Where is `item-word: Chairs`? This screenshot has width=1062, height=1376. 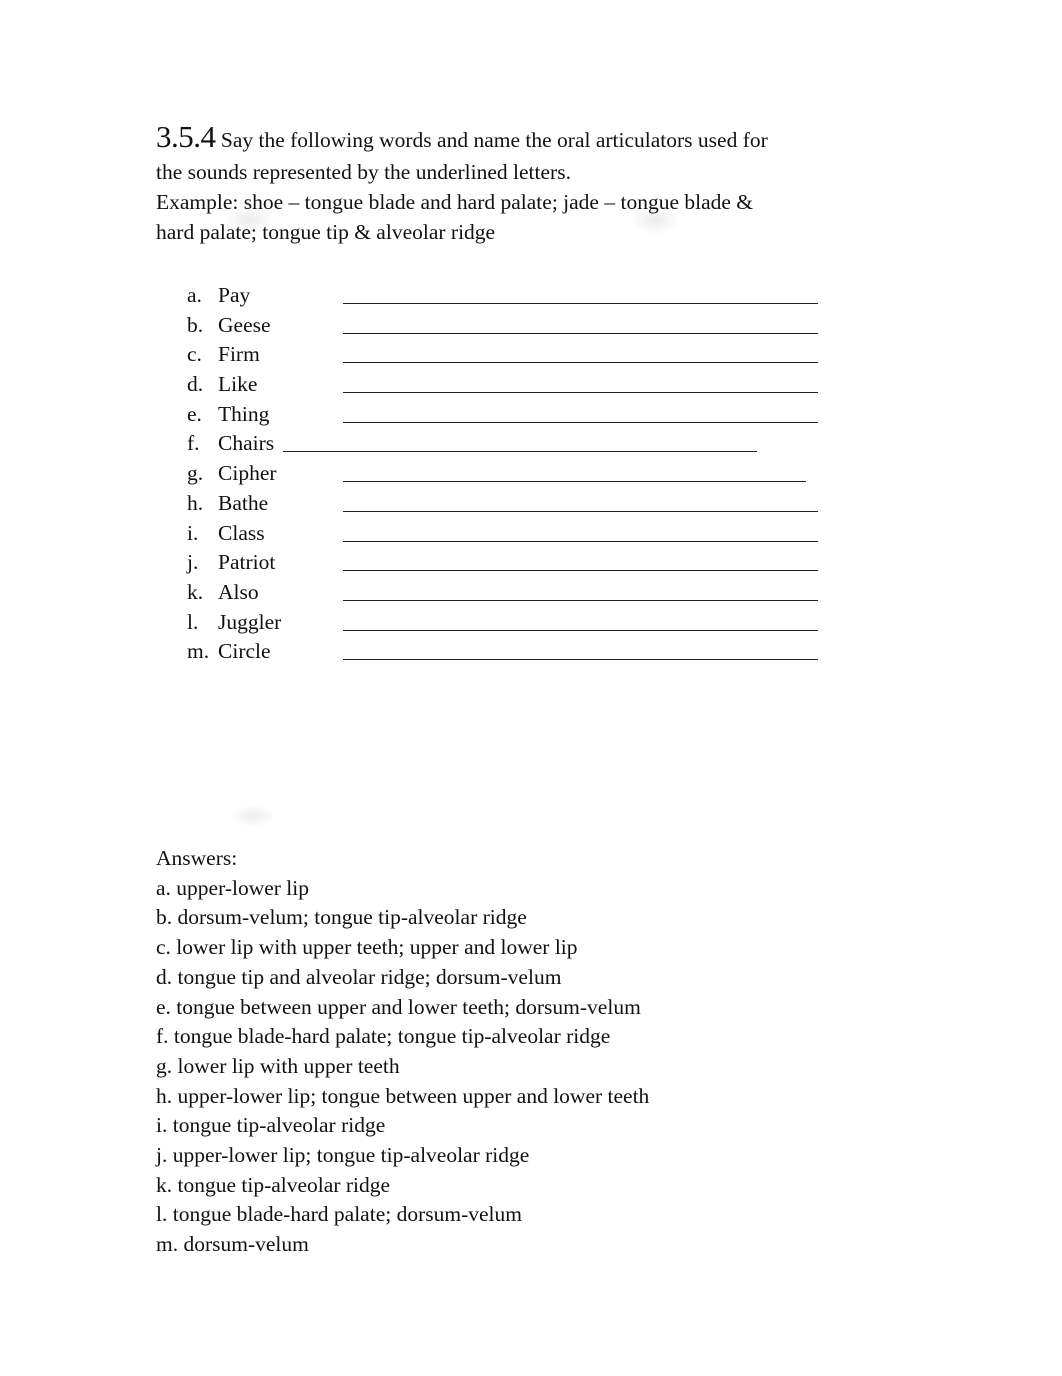
item-word: Chairs is located at coordinates (246, 443).